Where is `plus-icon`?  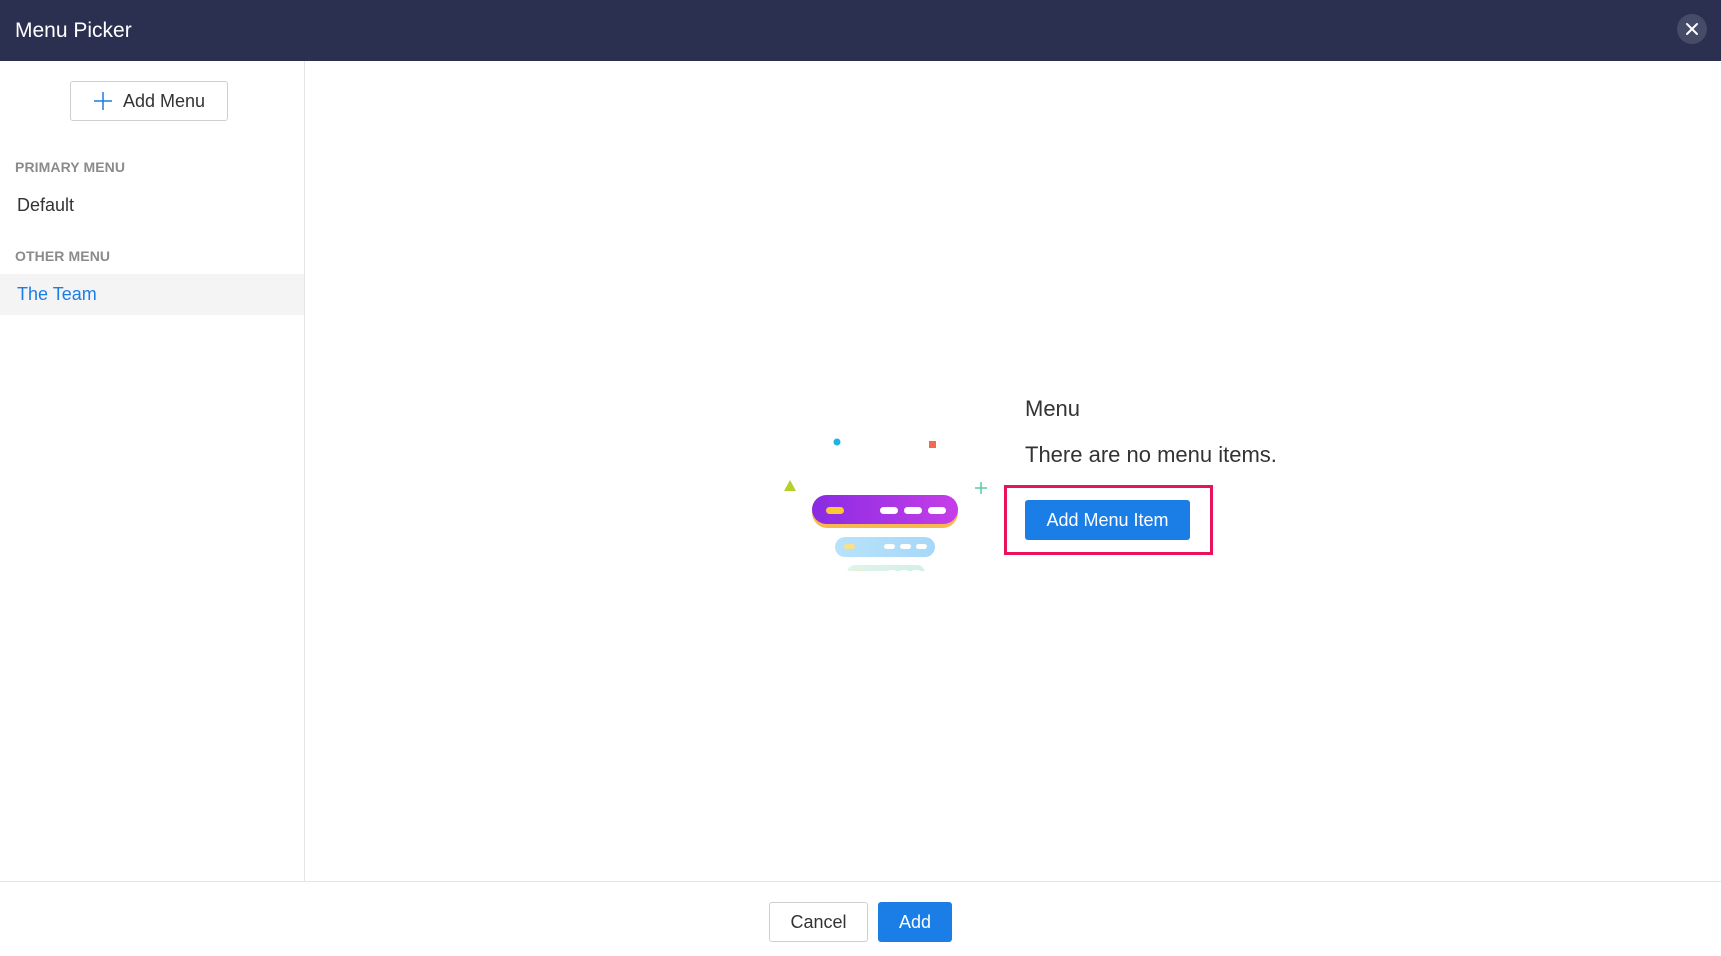 plus-icon is located at coordinates (103, 101).